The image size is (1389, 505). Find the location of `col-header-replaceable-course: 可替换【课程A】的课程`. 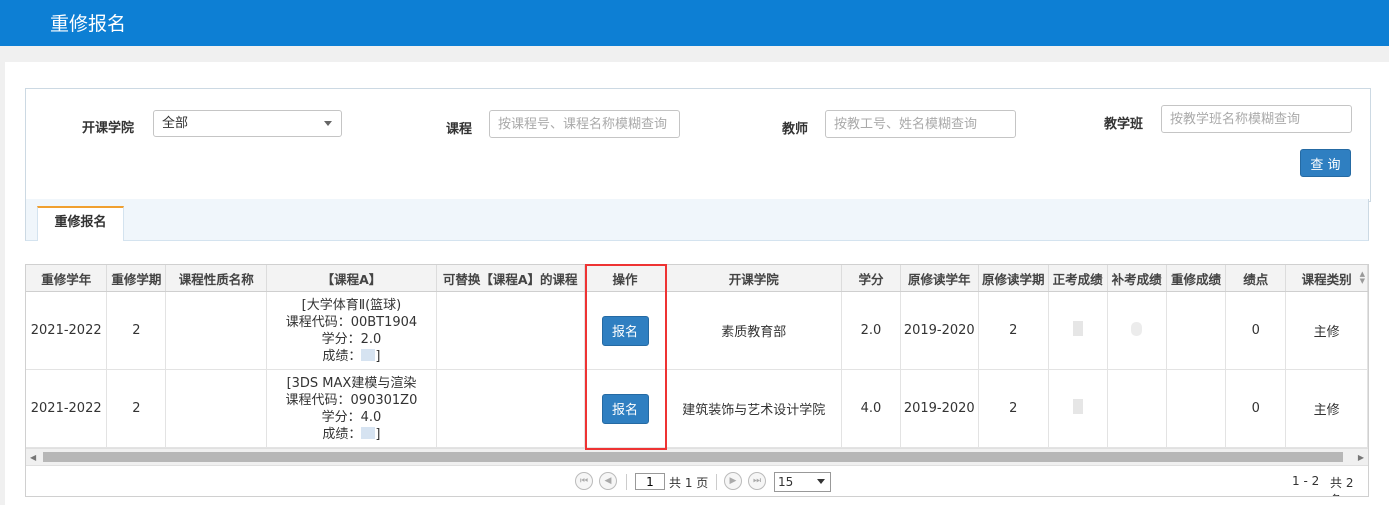

col-header-replaceable-course: 可替换【课程A】的课程 is located at coordinates (510, 278).